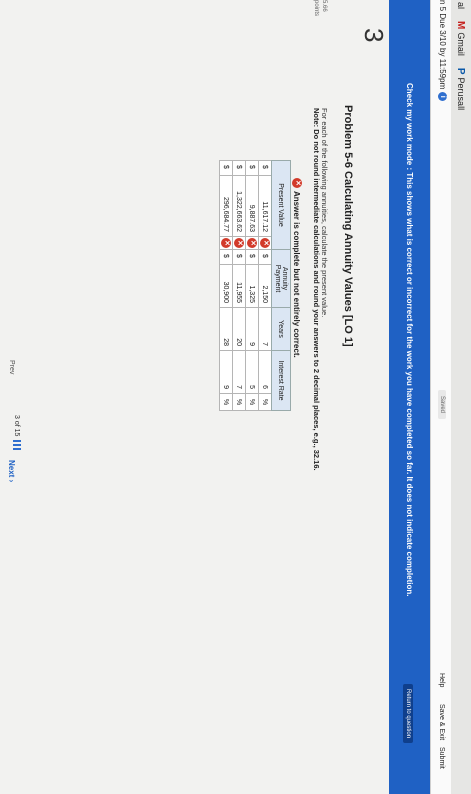 The width and height of the screenshot is (471, 794). What do you see at coordinates (324, 6) in the screenshot?
I see `points-value: 5.66` at bounding box center [324, 6].